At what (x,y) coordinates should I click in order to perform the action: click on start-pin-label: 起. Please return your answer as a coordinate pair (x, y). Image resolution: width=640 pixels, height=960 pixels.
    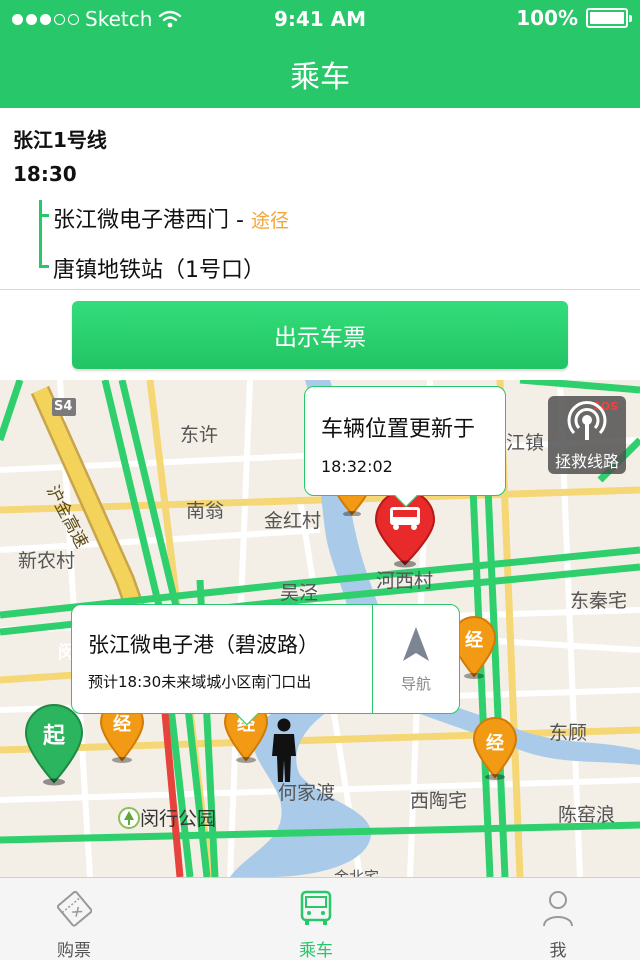
    Looking at the image, I should click on (53, 736).